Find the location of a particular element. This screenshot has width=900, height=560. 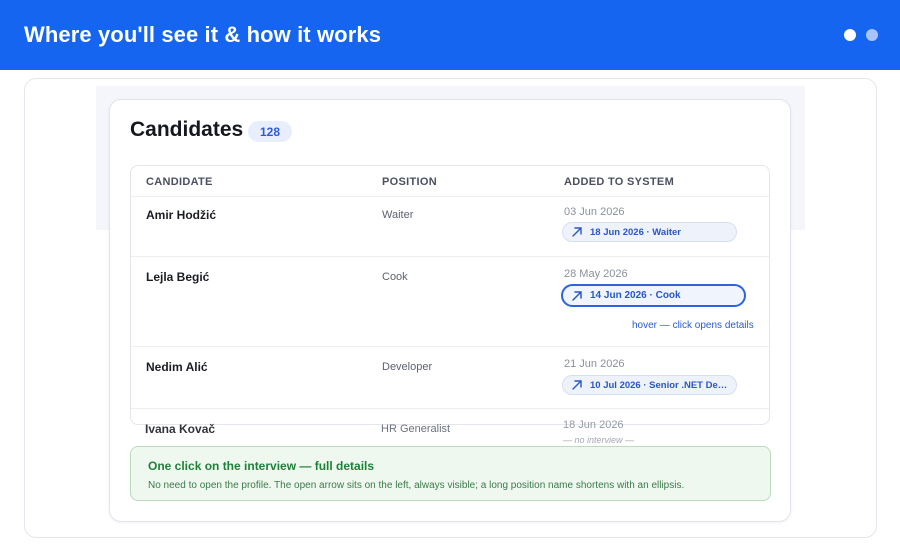

page-title: Candidates is located at coordinates (187, 129).